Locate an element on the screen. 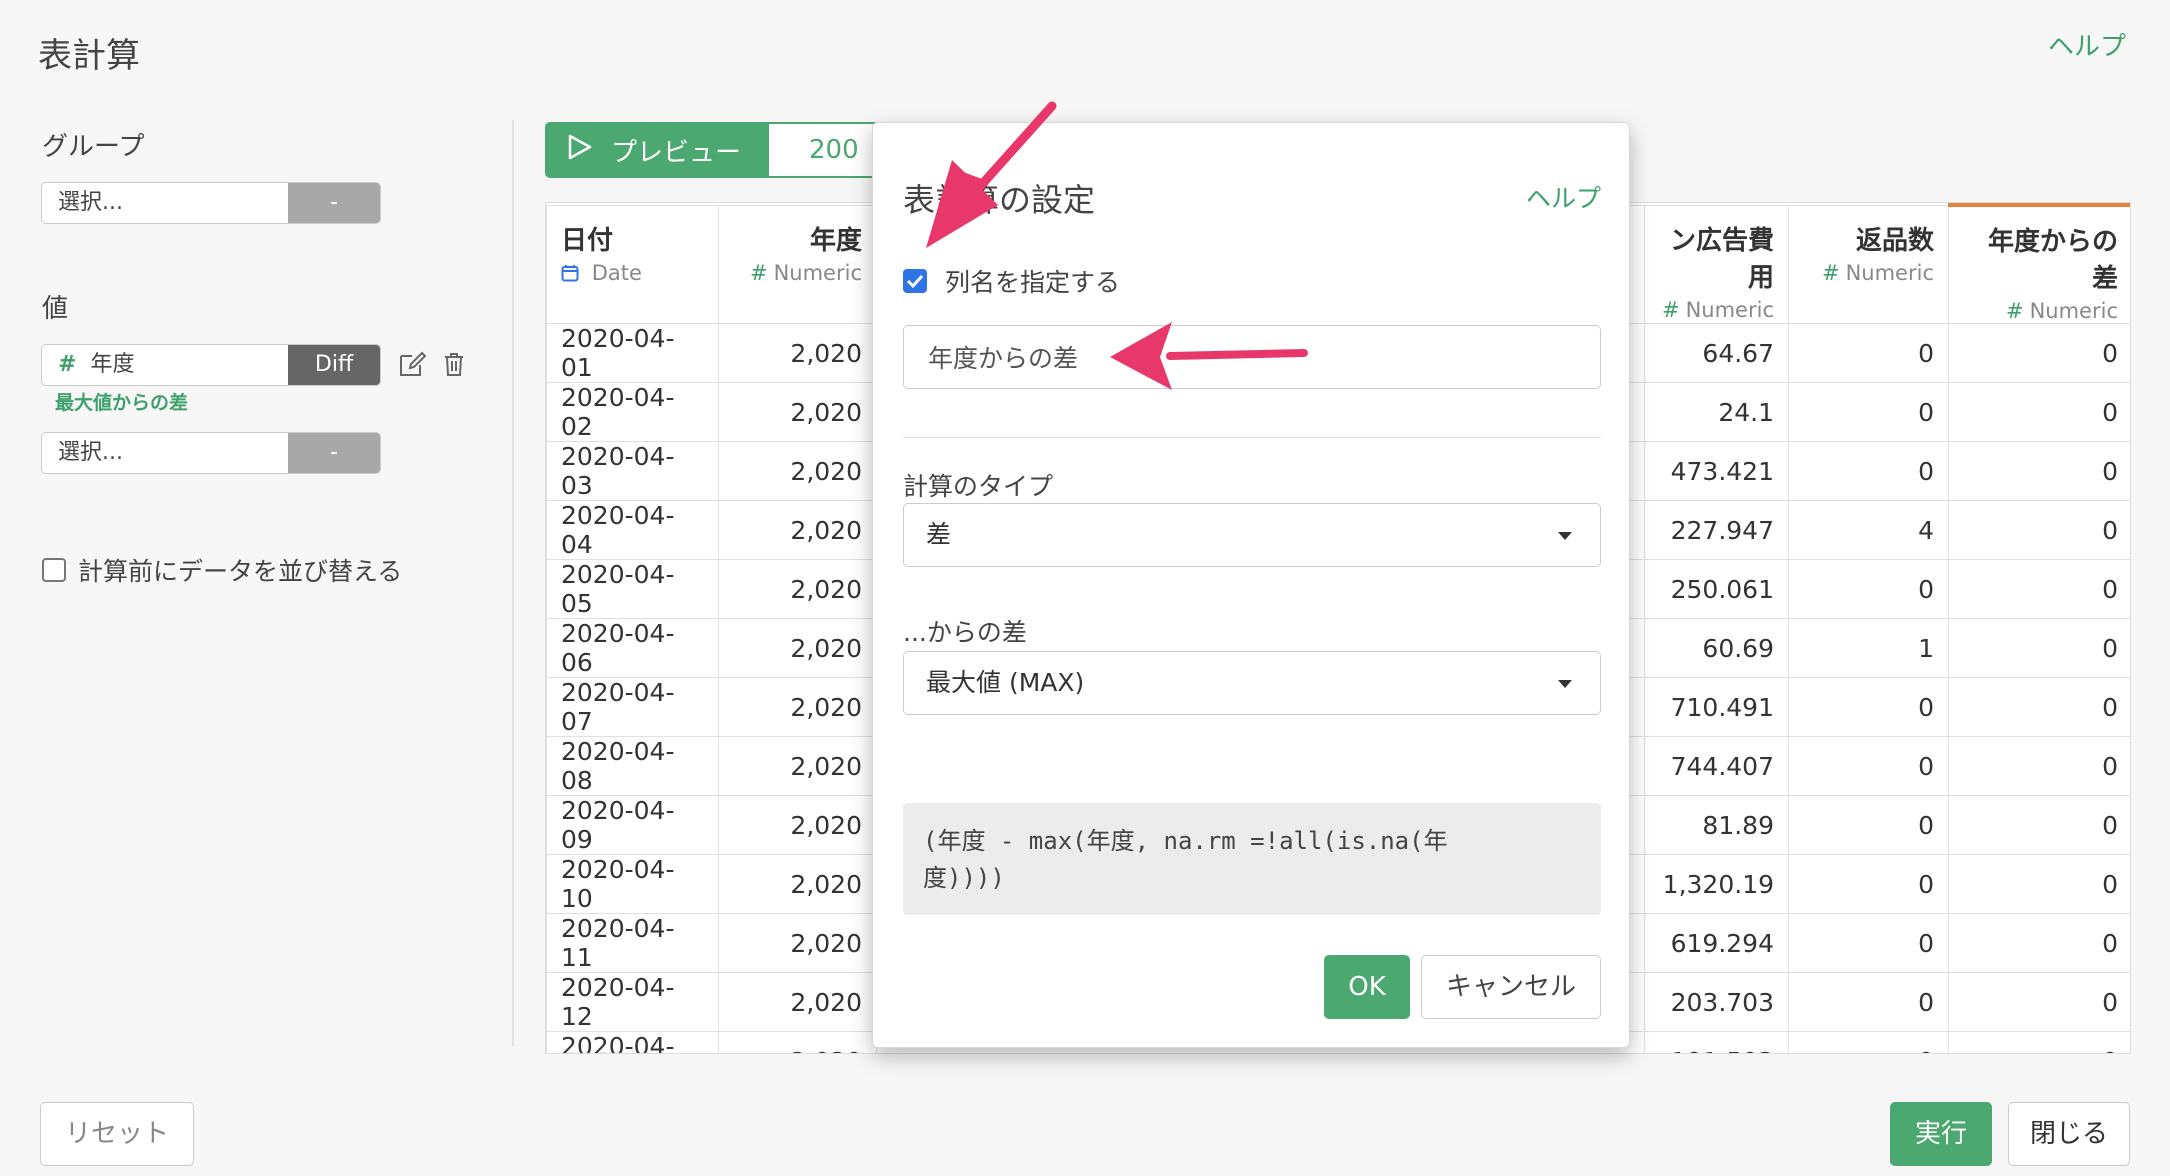  formula-preview: (年度 - max(年度, na.rm =!all(is.na(年 度)))) is located at coordinates (1252, 859).